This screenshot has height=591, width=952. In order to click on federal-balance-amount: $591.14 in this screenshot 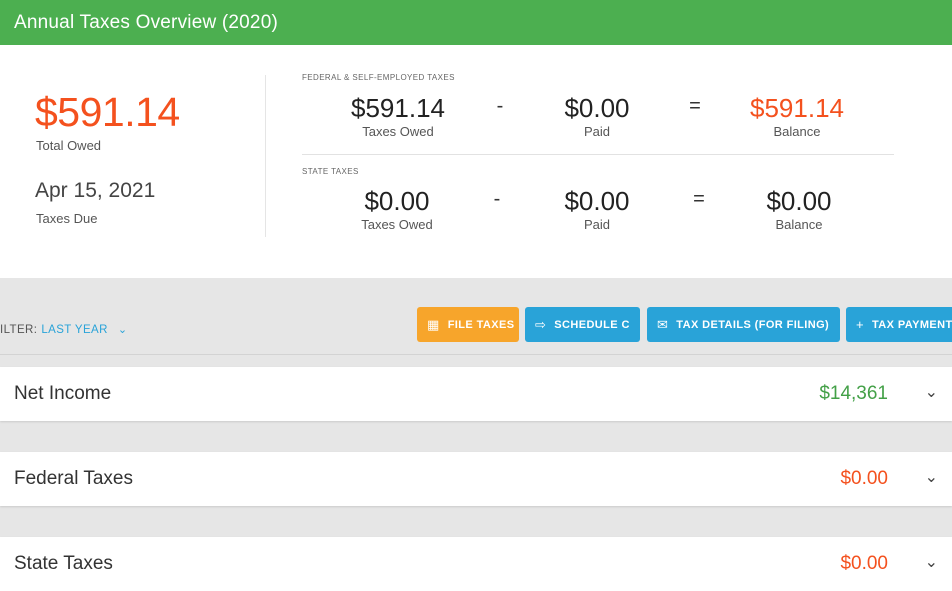, I will do `click(797, 108)`.